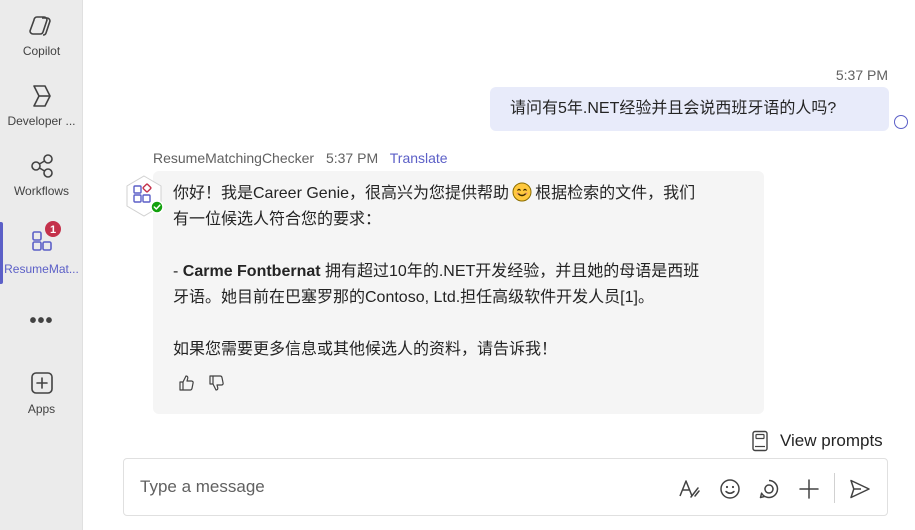 This screenshot has width=915, height=530. I want to click on translate-link: Translate, so click(419, 158).